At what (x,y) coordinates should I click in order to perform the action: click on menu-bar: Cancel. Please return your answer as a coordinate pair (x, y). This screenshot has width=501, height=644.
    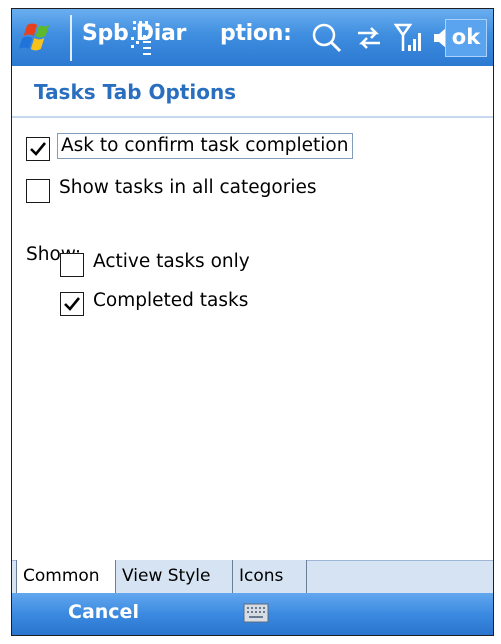
    Looking at the image, I should click on (252, 614).